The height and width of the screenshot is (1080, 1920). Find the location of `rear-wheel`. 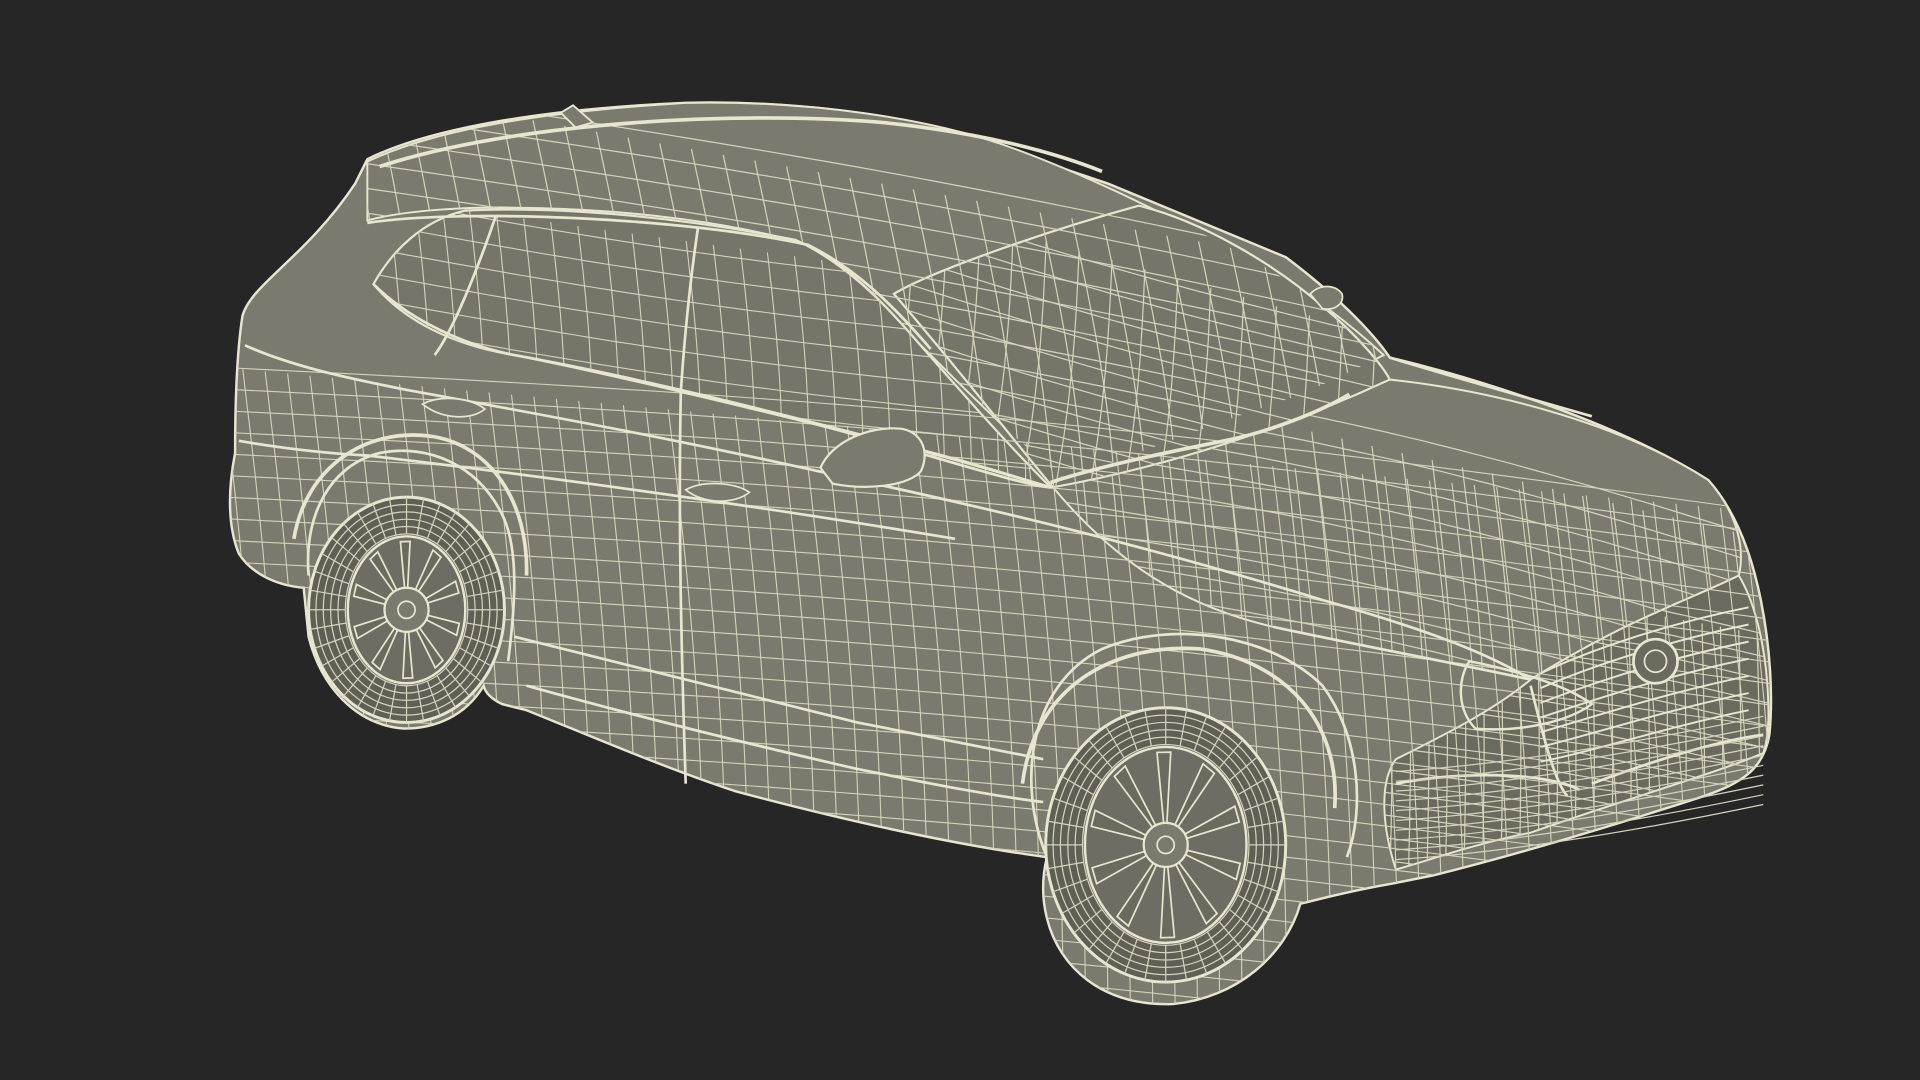

rear-wheel is located at coordinates (406, 609).